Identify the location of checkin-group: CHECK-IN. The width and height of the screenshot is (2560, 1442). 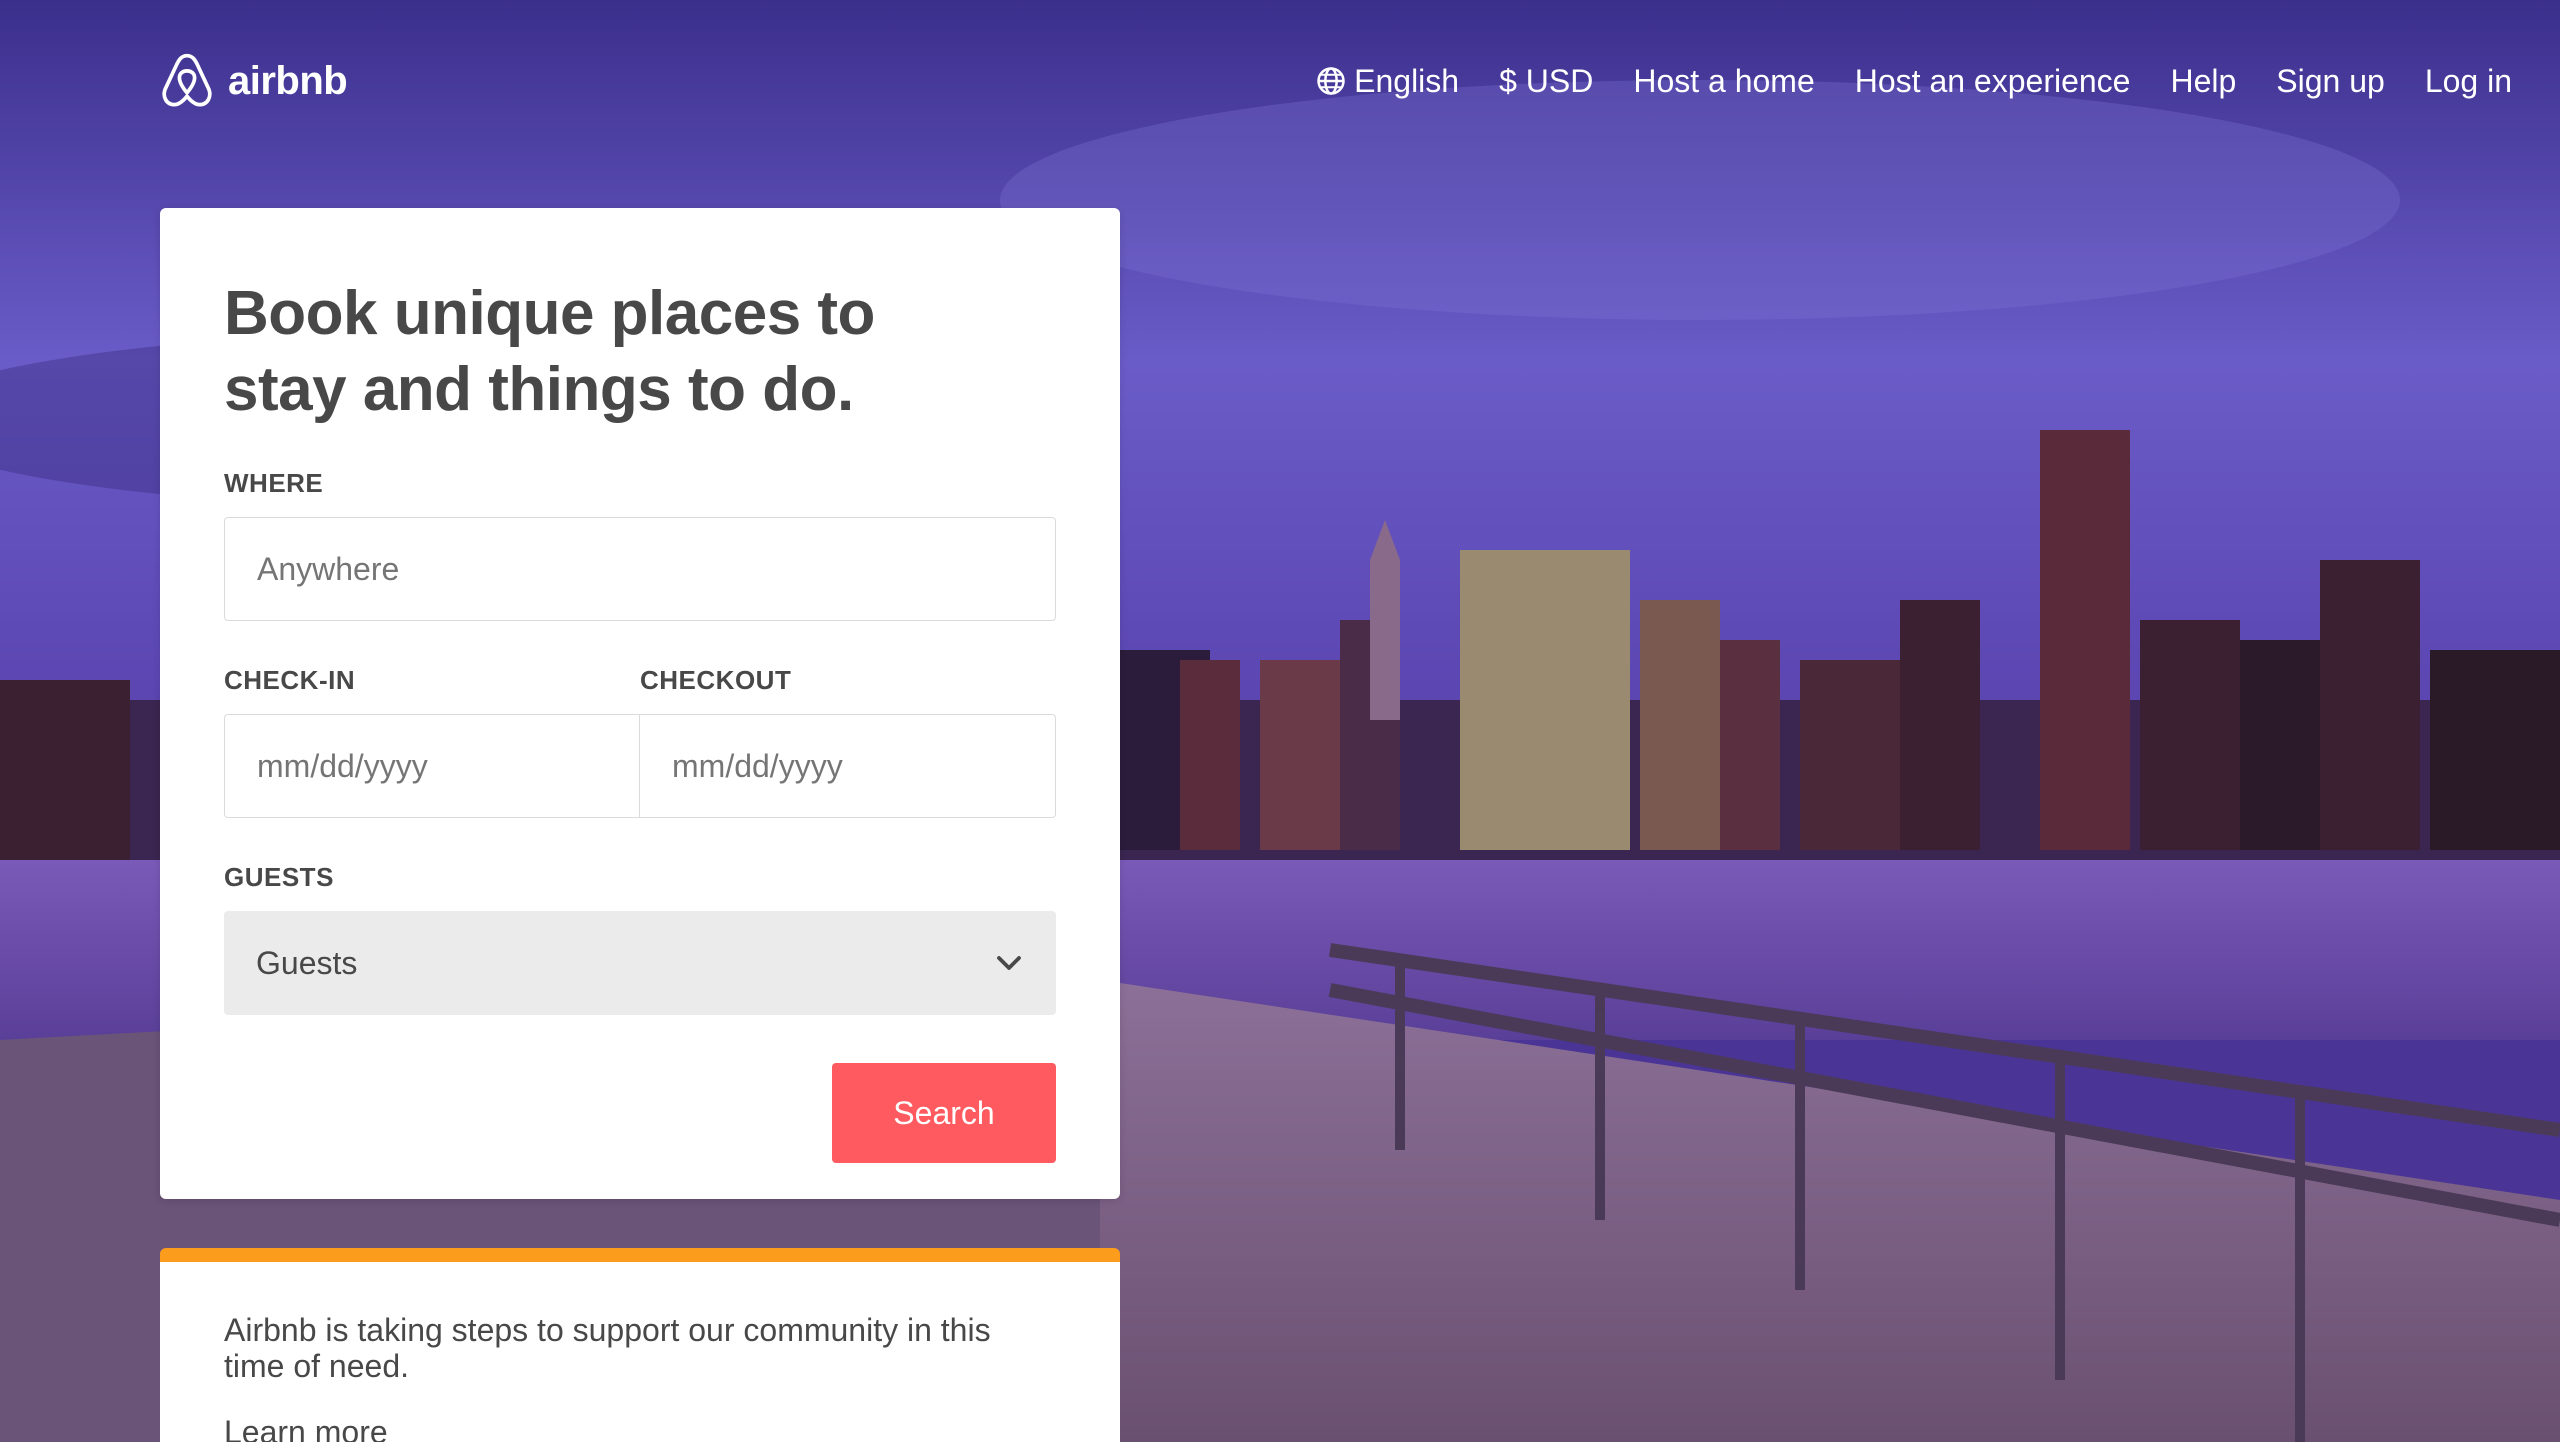
(432, 741).